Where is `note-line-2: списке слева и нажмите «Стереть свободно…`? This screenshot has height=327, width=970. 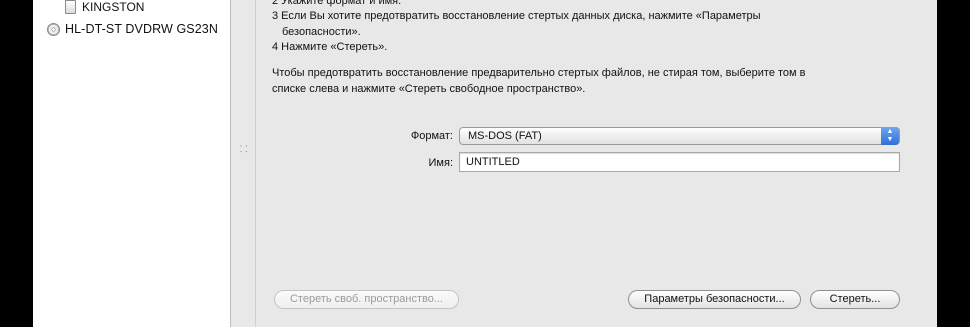
note-line-2: списке слева и нажмите «Стереть свободно… is located at coordinates (429, 88).